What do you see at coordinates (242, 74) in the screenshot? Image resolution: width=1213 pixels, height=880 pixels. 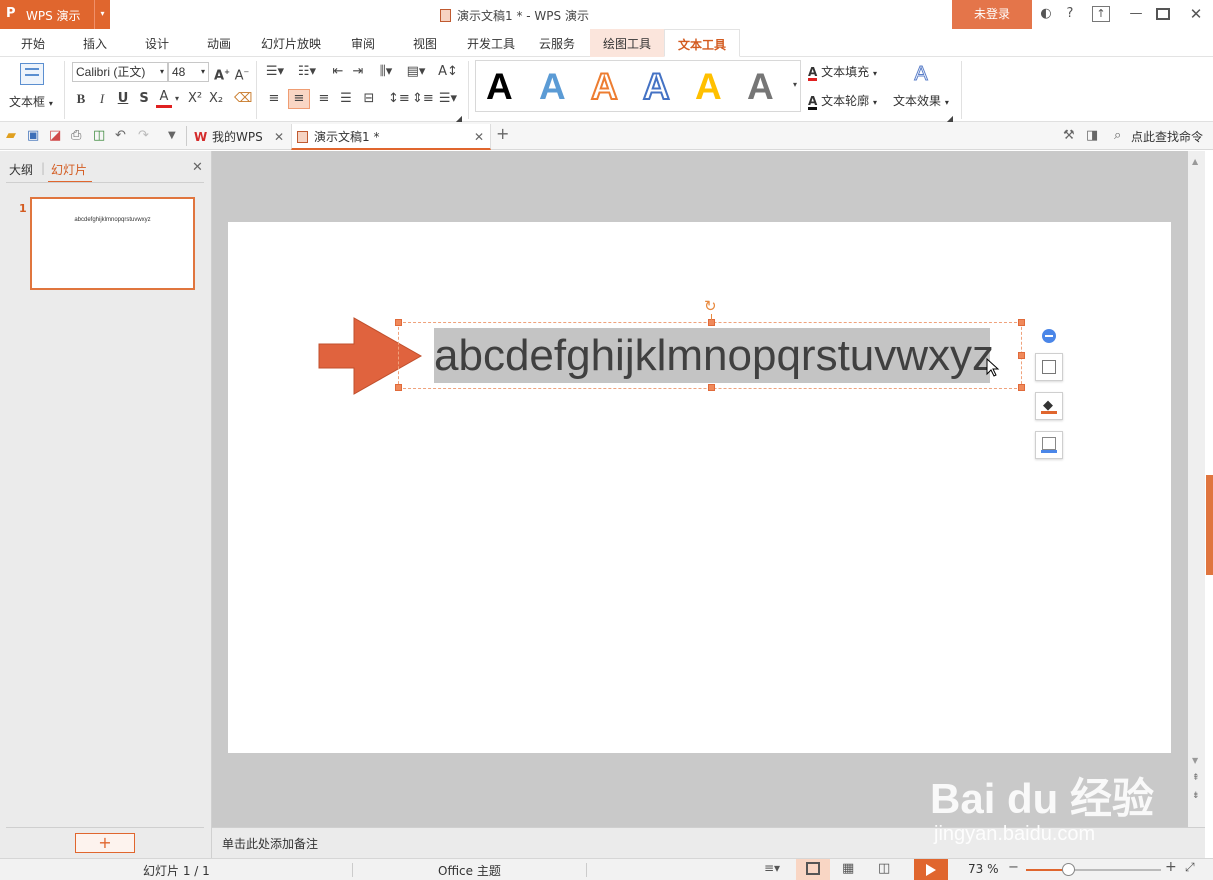 I see `shrink-font-icon: A−` at bounding box center [242, 74].